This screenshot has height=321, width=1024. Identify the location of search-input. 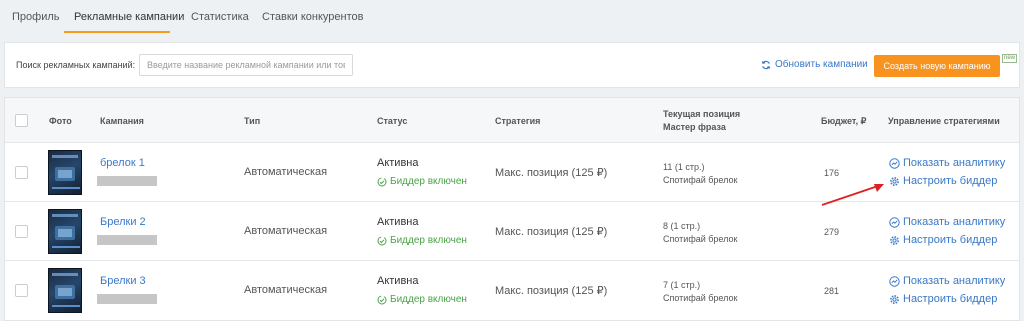
(246, 65).